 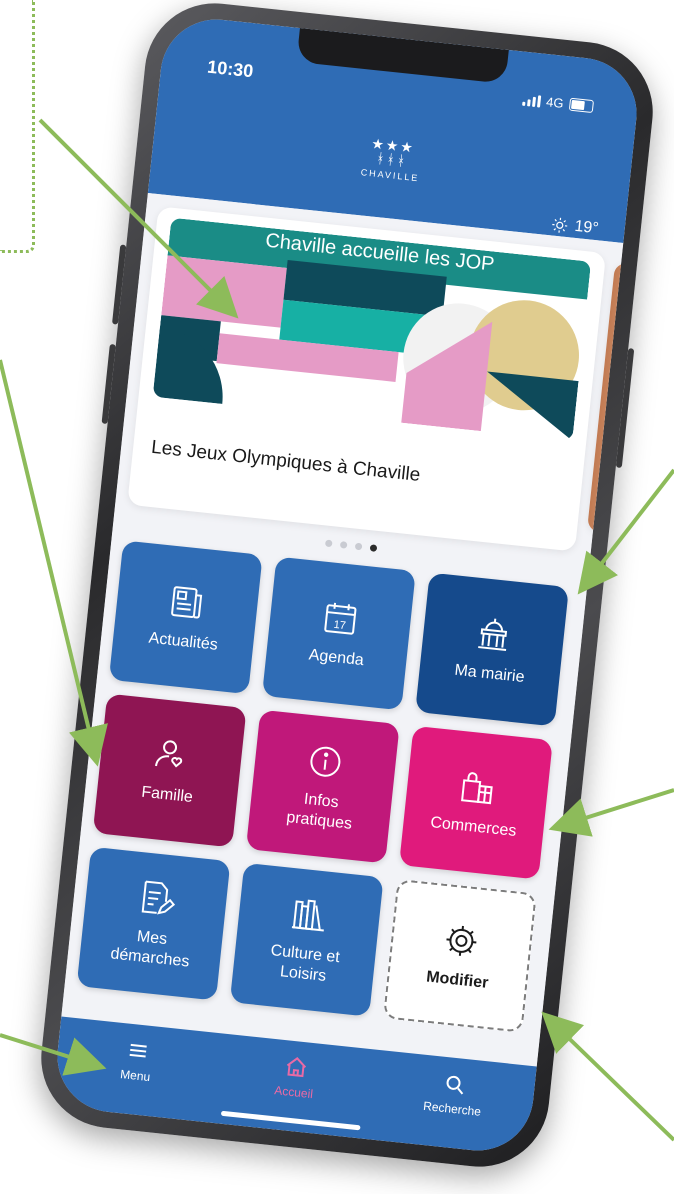 I want to click on status-indicators: 4G, so click(x=558, y=103).